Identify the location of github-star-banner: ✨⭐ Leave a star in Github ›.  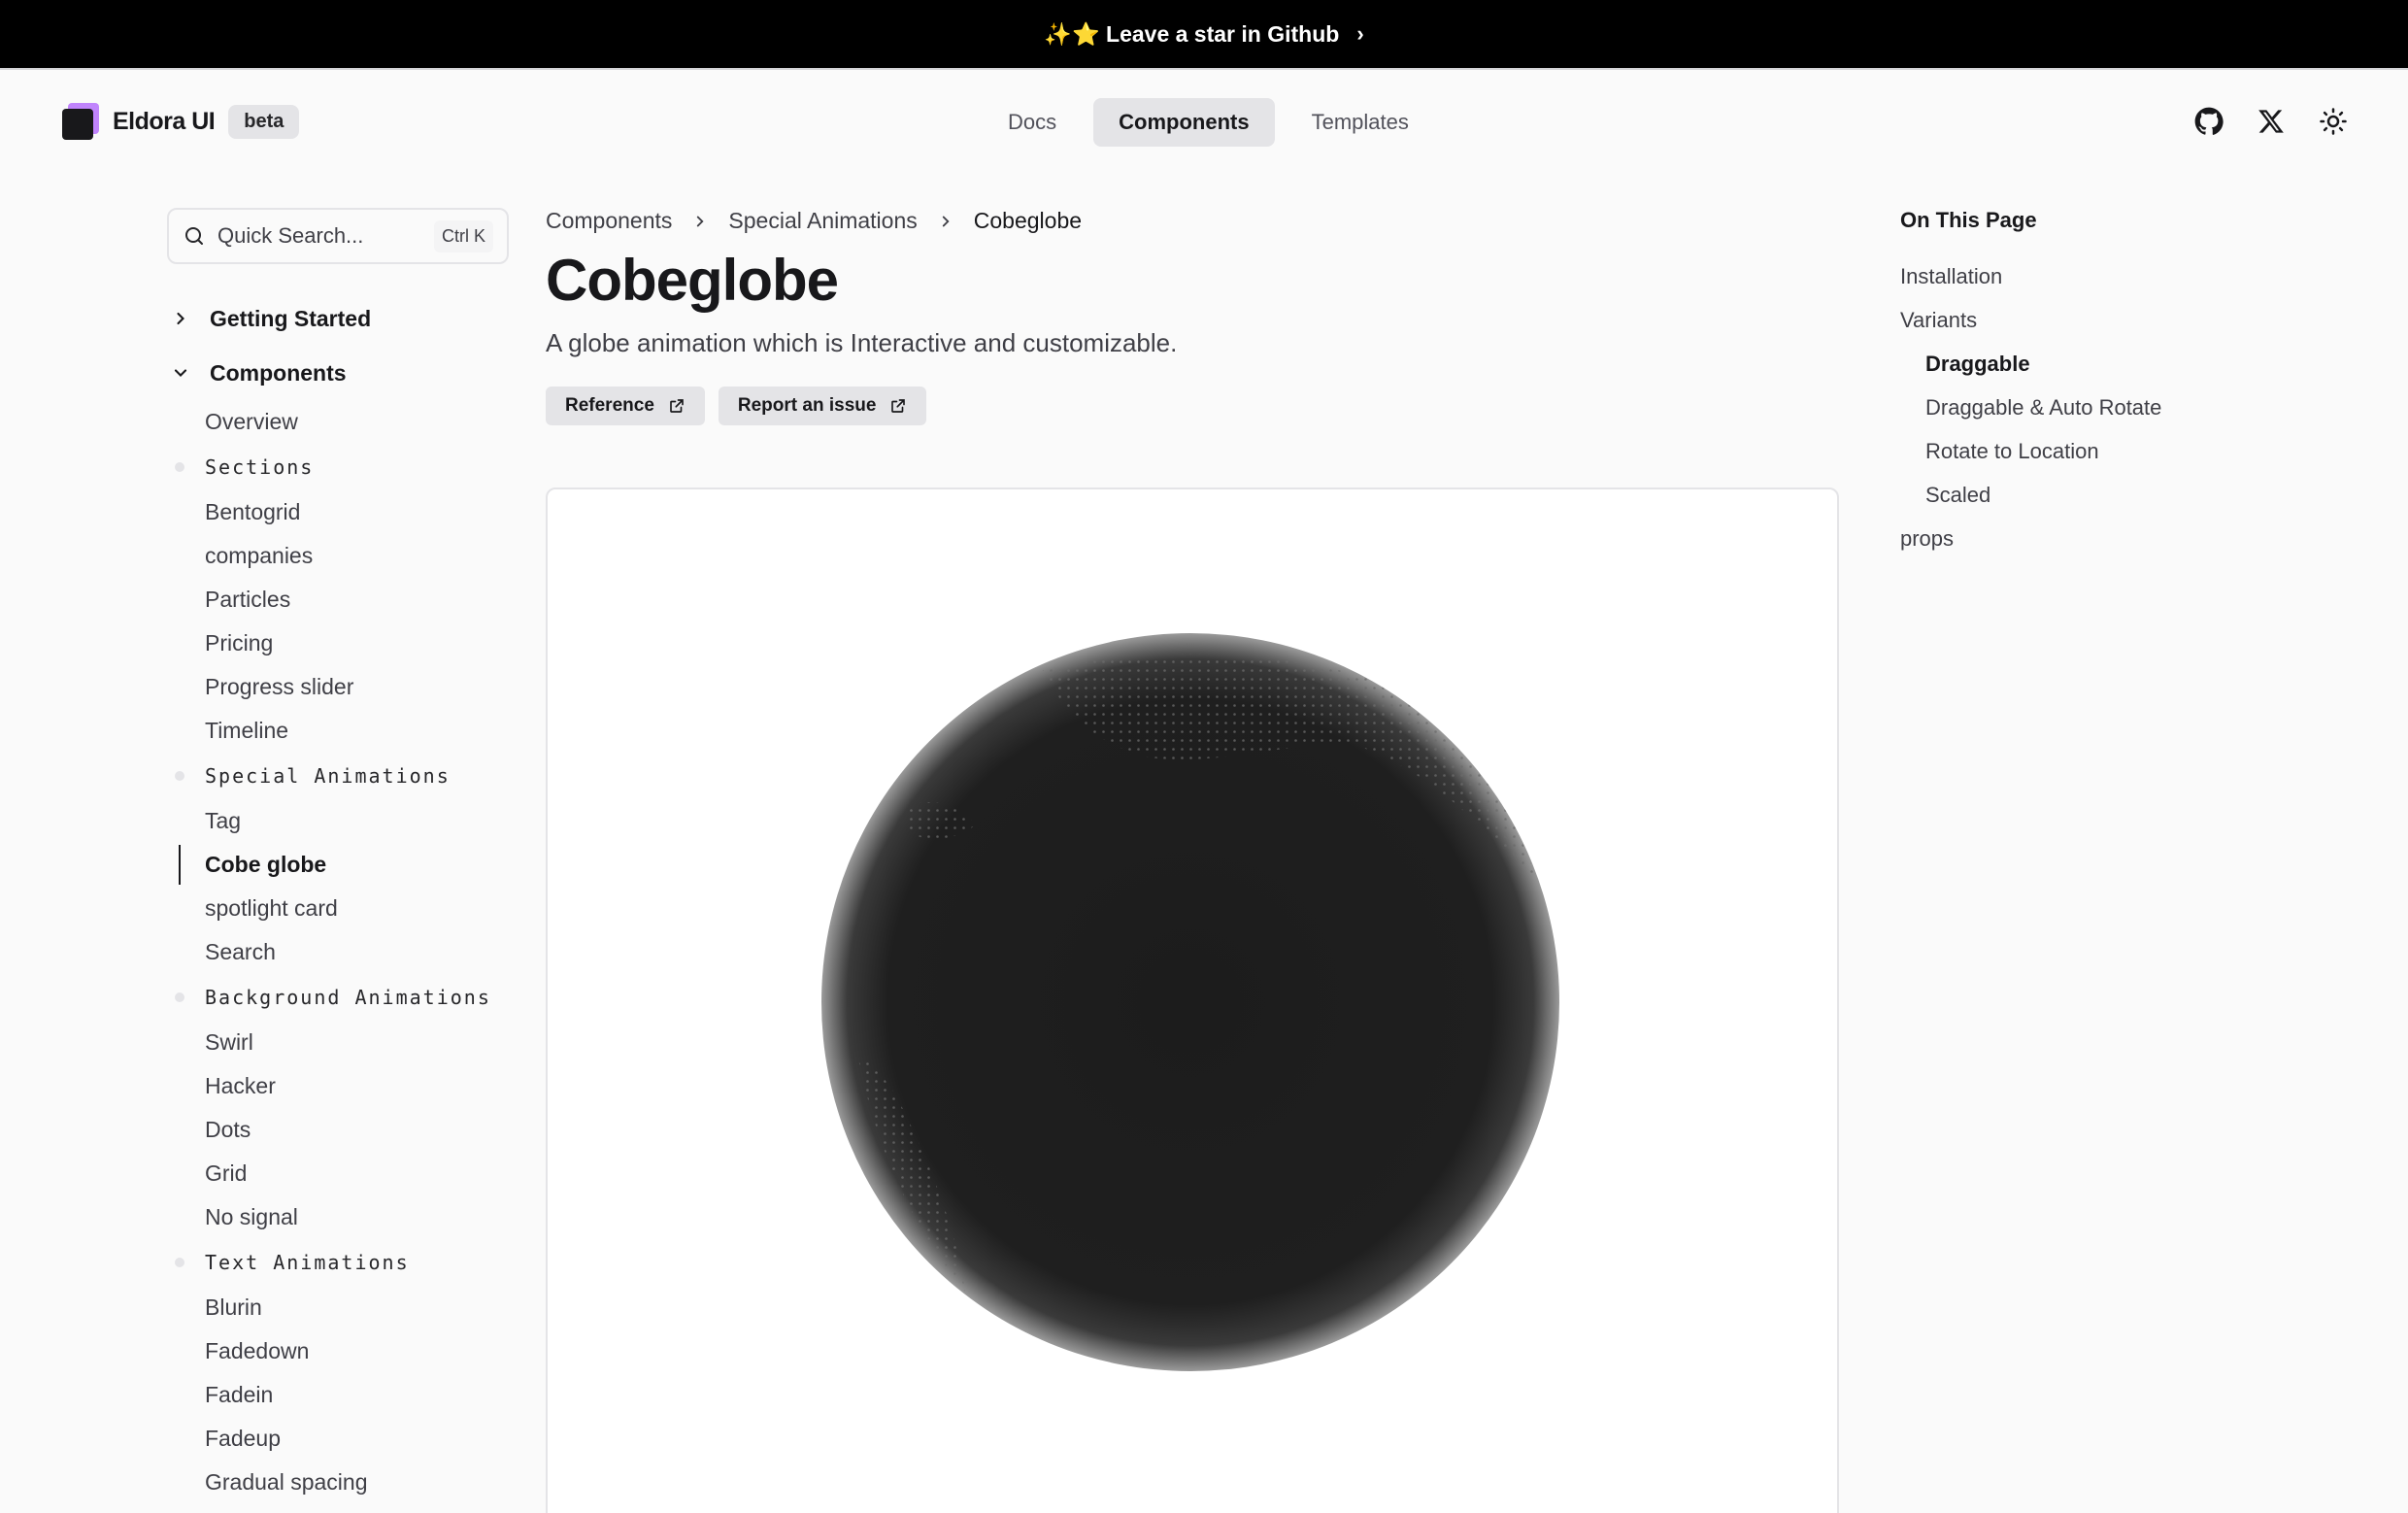
(1204, 34).